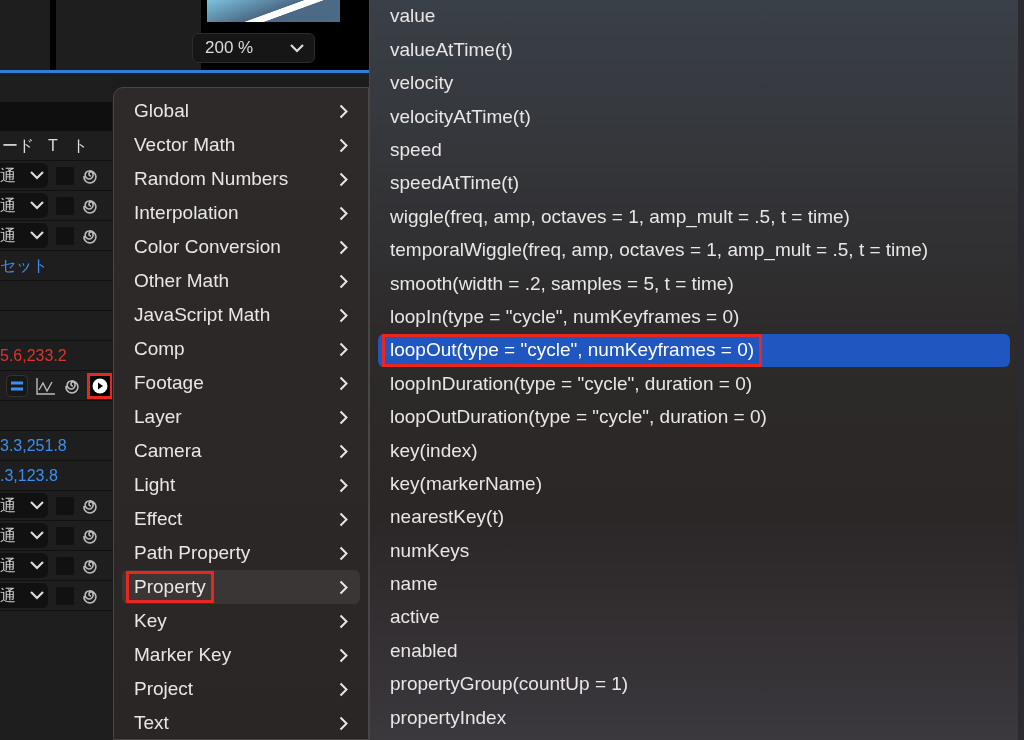 The width and height of the screenshot is (1024, 740). What do you see at coordinates (241, 722) in the screenshot?
I see `menu-item: Text` at bounding box center [241, 722].